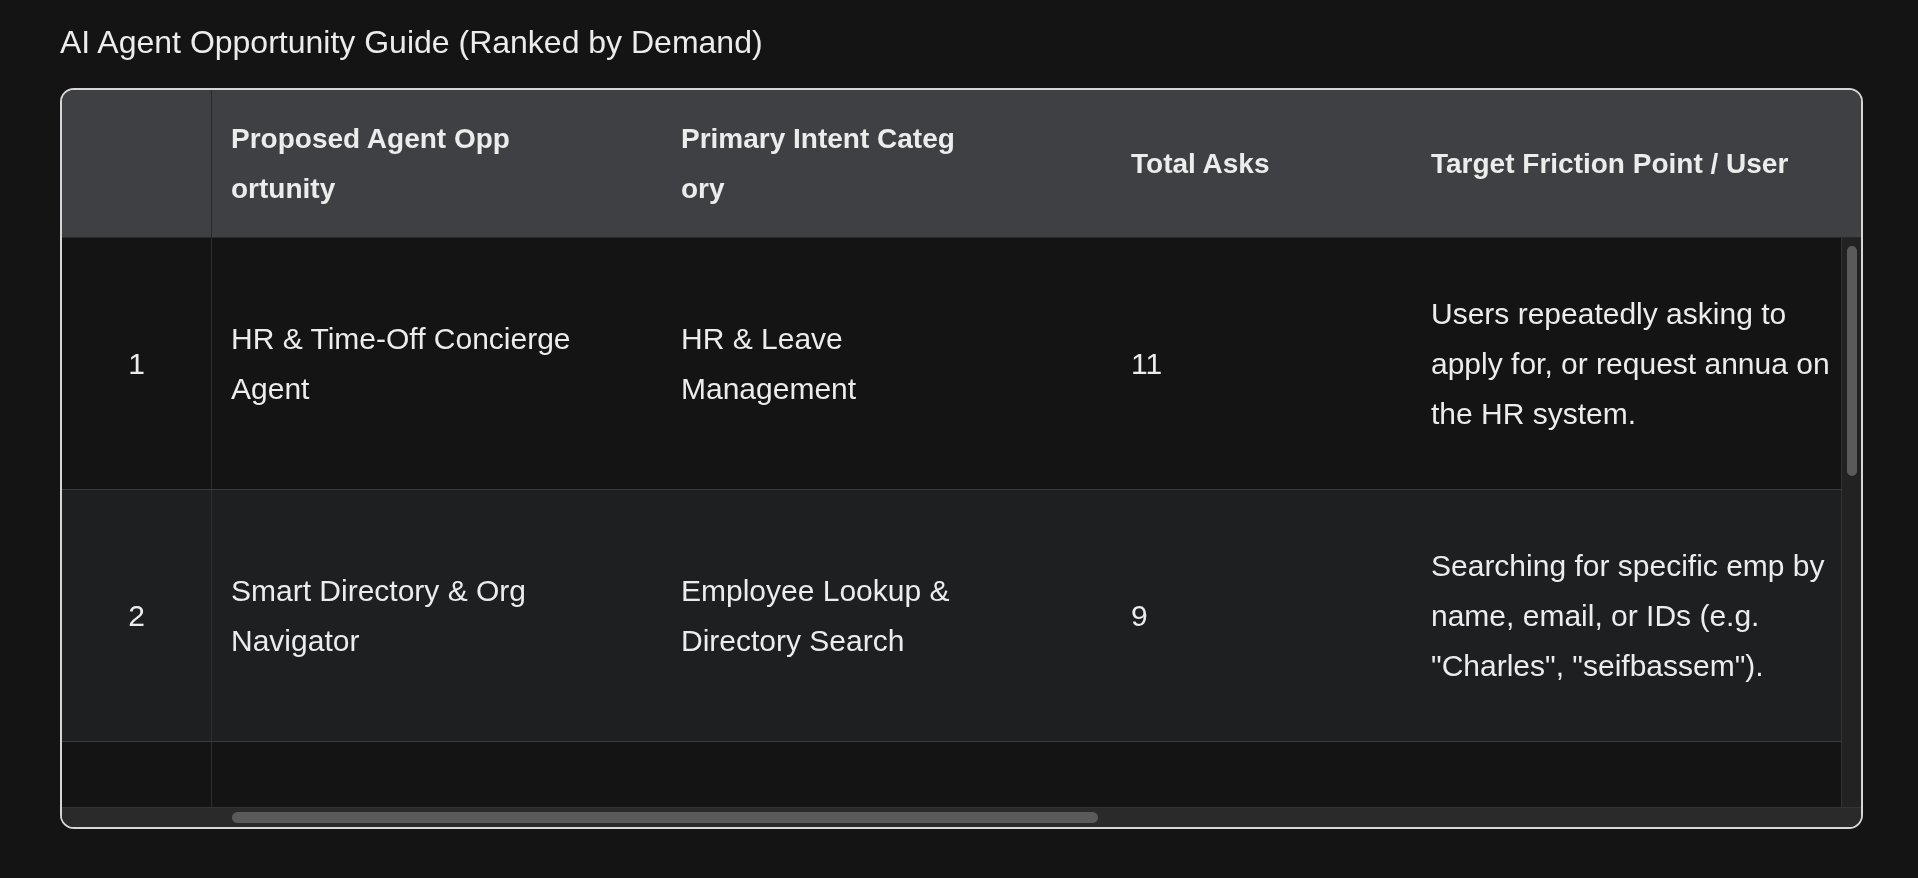 This screenshot has height=878, width=1918. Describe the element at coordinates (1139, 615) in the screenshot. I see `table-cell-text: 9` at that location.